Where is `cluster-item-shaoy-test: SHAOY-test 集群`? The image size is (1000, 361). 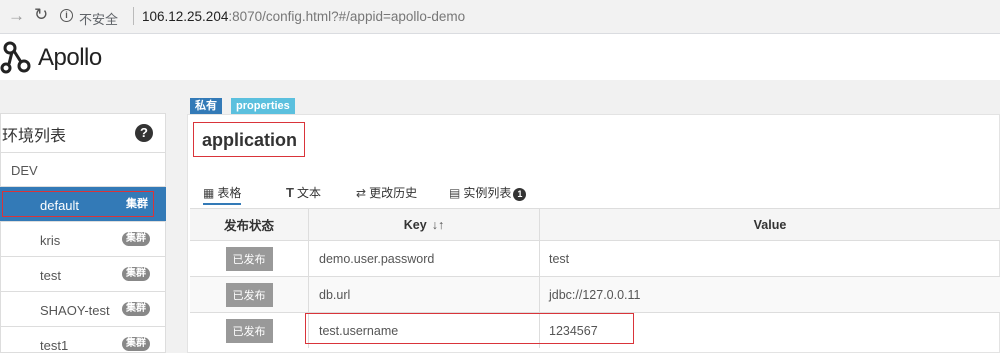
cluster-item-shaoy-test: SHAOY-test 集群 is located at coordinates (83, 308).